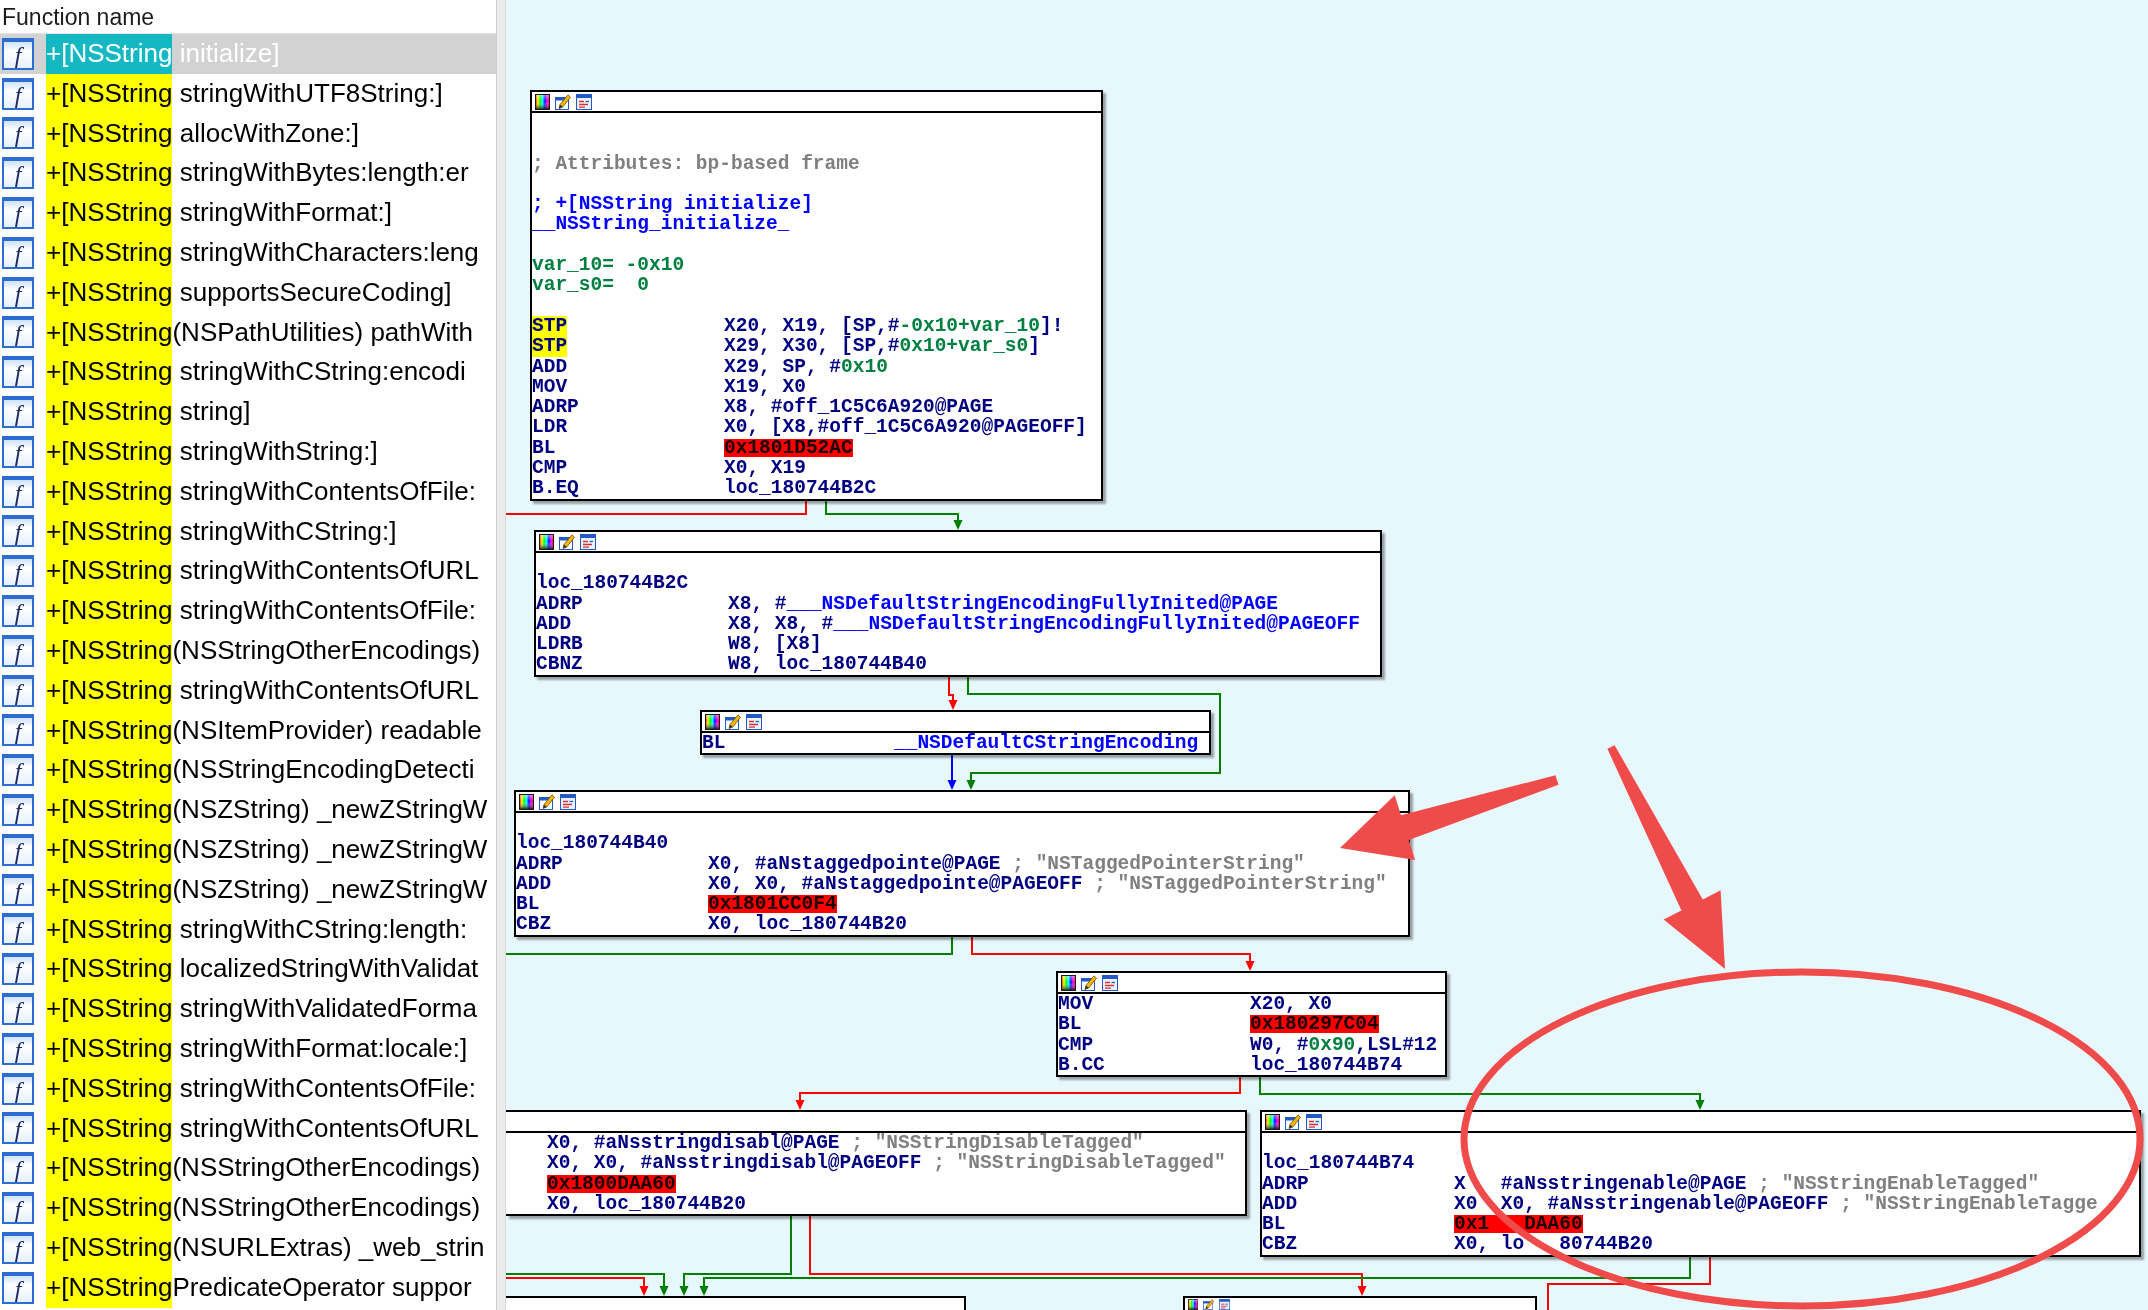 Image resolution: width=2148 pixels, height=1310 pixels. Describe the element at coordinates (248, 372) in the screenshot. I see `function-row: f +[NSString stringWithCString:encodi` at that location.